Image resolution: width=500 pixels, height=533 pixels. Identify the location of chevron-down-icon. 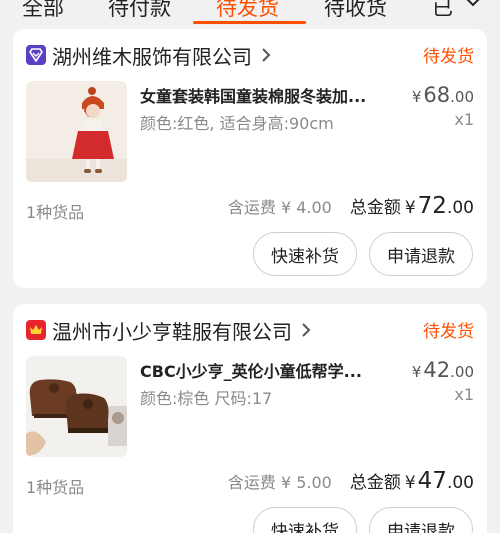
(473, 5).